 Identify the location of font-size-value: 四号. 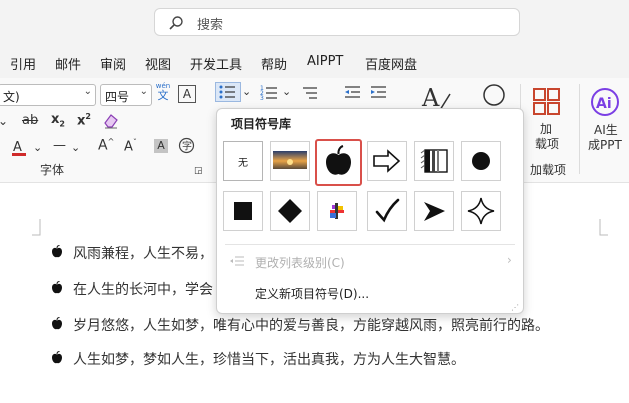
(117, 97).